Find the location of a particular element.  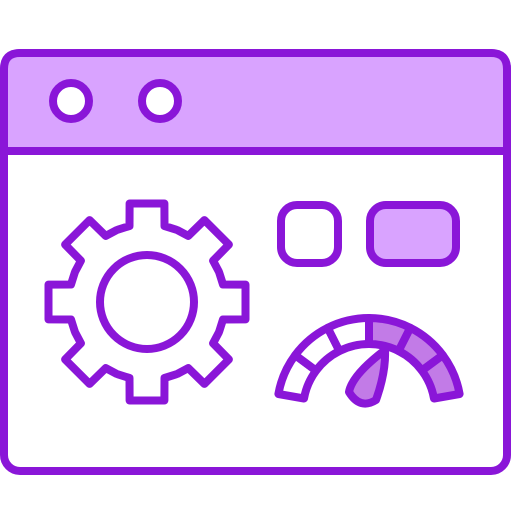

gear-center-ring is located at coordinates (147, 302).